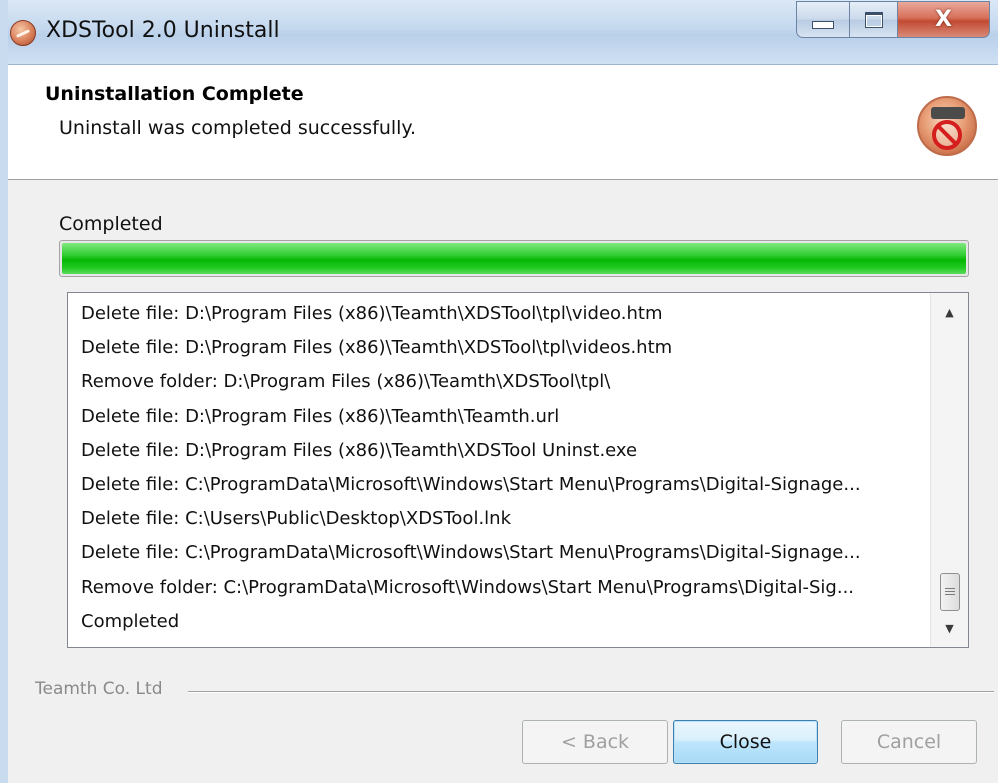 Image resolution: width=998 pixels, height=783 pixels. I want to click on vertical-scrollbar: ▲ ▼, so click(949, 470).